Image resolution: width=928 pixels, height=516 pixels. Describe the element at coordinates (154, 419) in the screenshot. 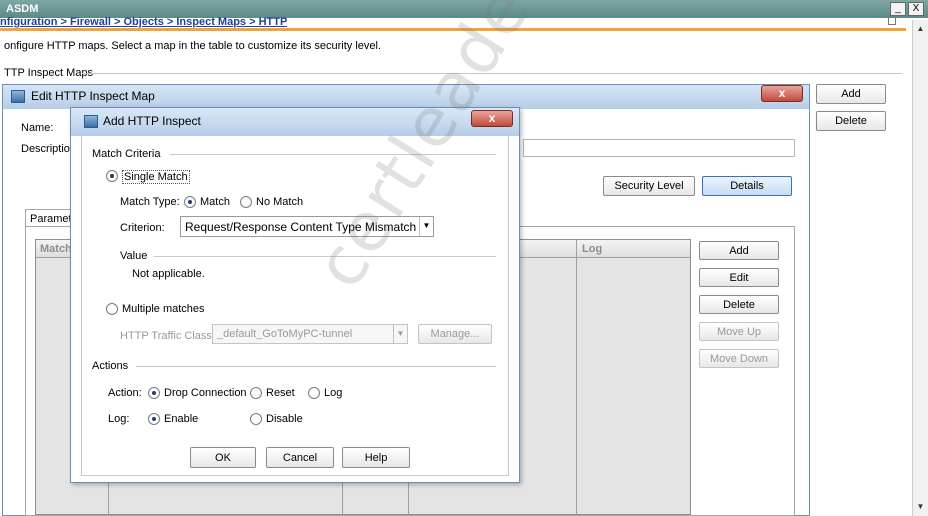

I see `enable-radio` at that location.